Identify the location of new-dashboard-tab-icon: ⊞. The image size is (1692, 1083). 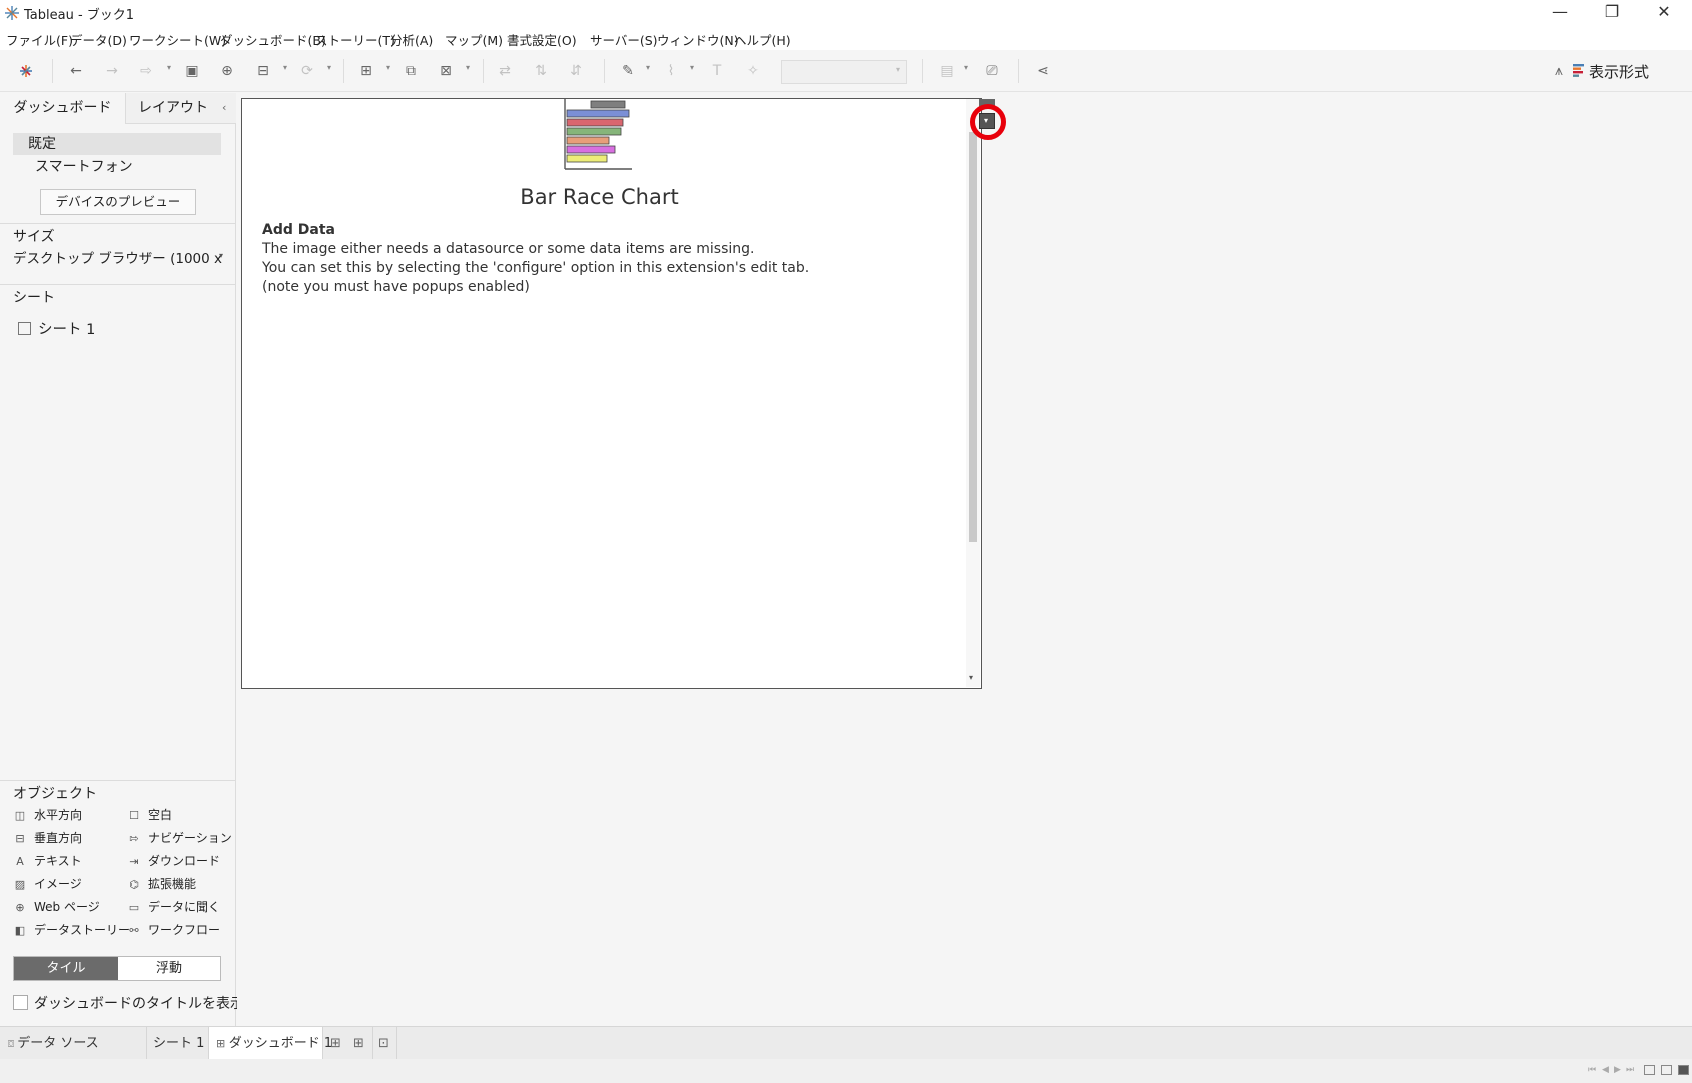
(358, 1043).